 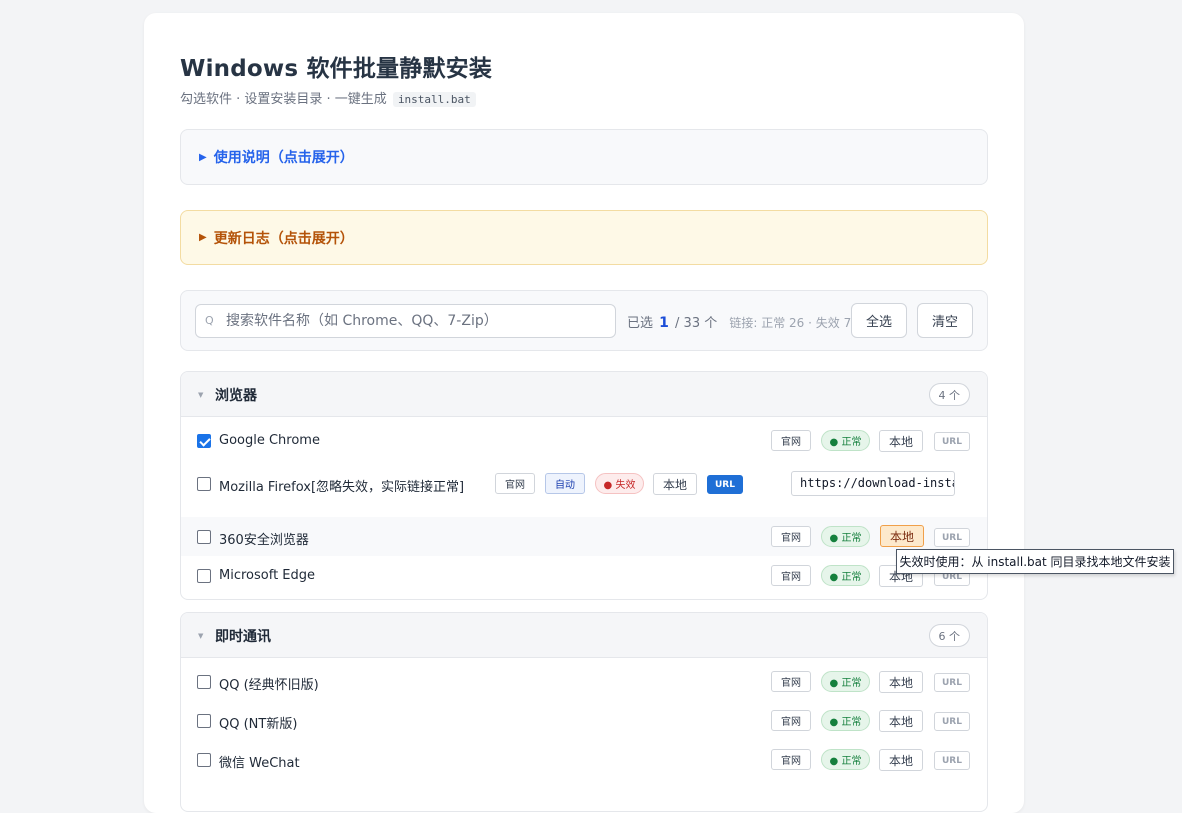 I want to click on software-row: Google Chrome 官网 ● 正常 本地 URL, so click(x=584, y=440).